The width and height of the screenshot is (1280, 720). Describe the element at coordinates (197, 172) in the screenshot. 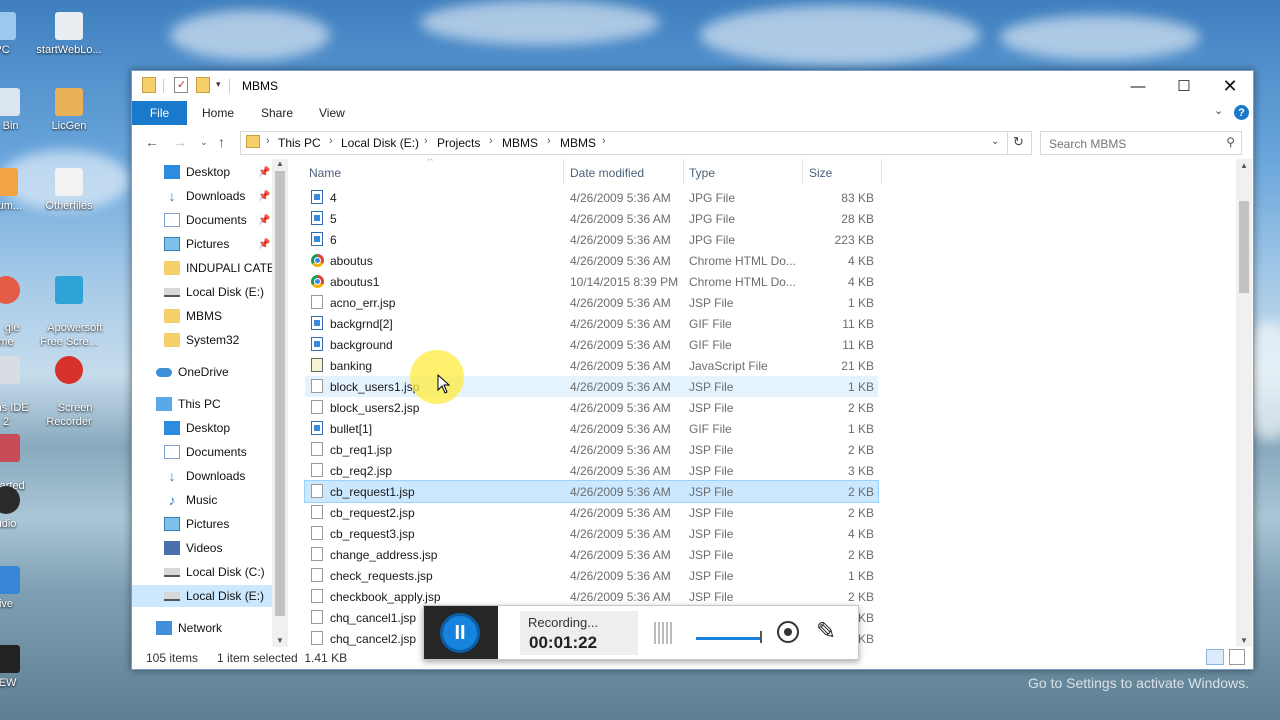

I see `nav-item-desktop: Desktop` at that location.